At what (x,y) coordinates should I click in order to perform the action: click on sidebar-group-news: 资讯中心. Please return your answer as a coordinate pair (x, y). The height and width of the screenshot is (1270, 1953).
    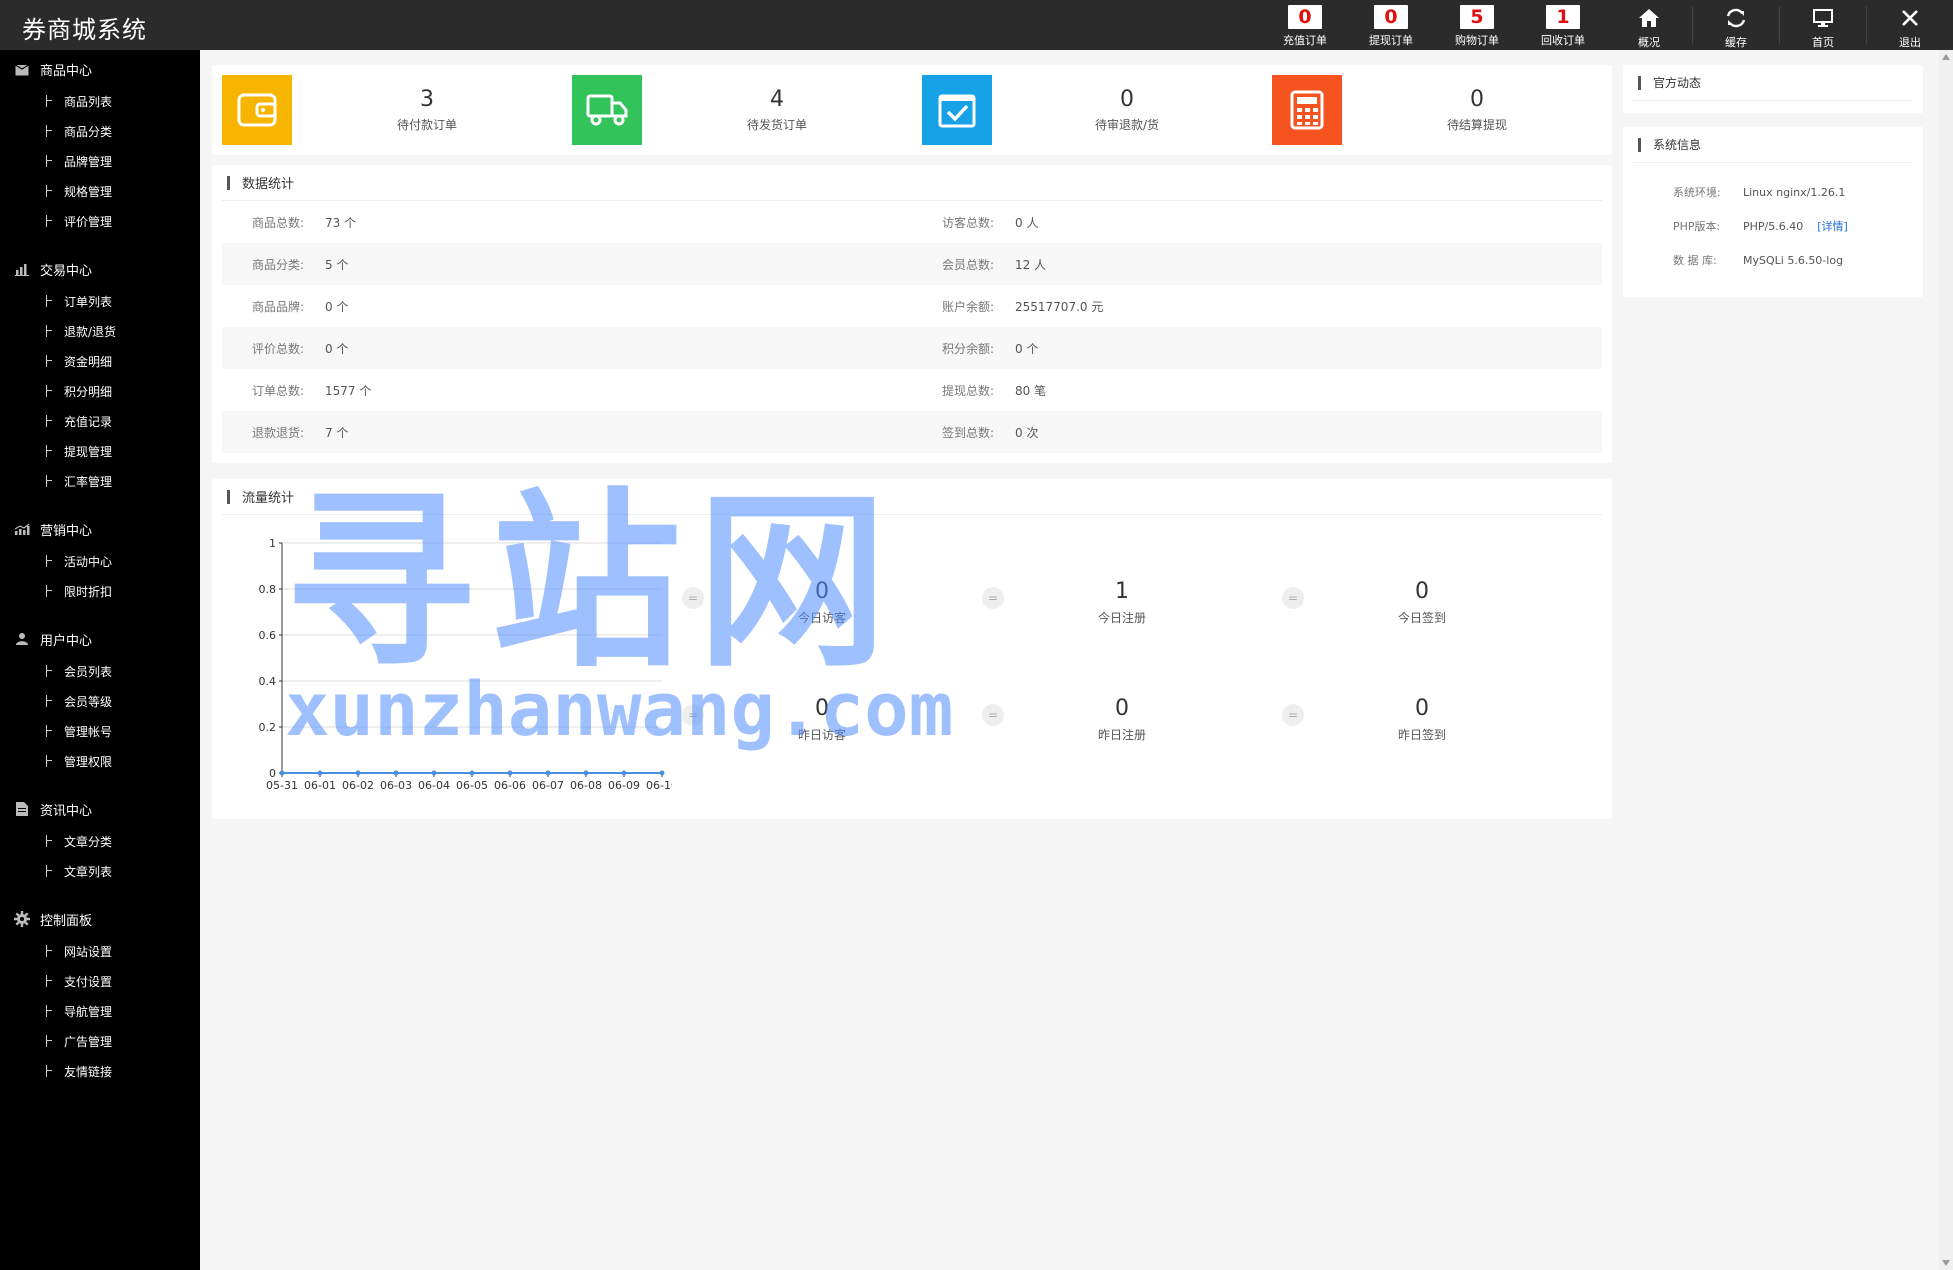
    Looking at the image, I should click on (100, 809).